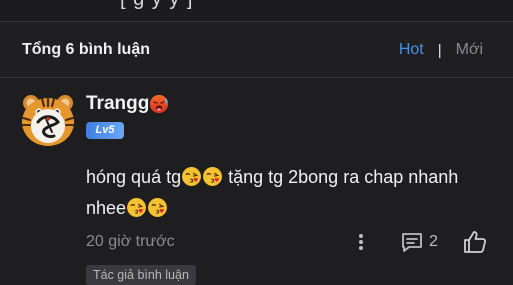 Image resolution: width=513 pixels, height=285 pixels. I want to click on level-badge: Lv5, so click(105, 130).